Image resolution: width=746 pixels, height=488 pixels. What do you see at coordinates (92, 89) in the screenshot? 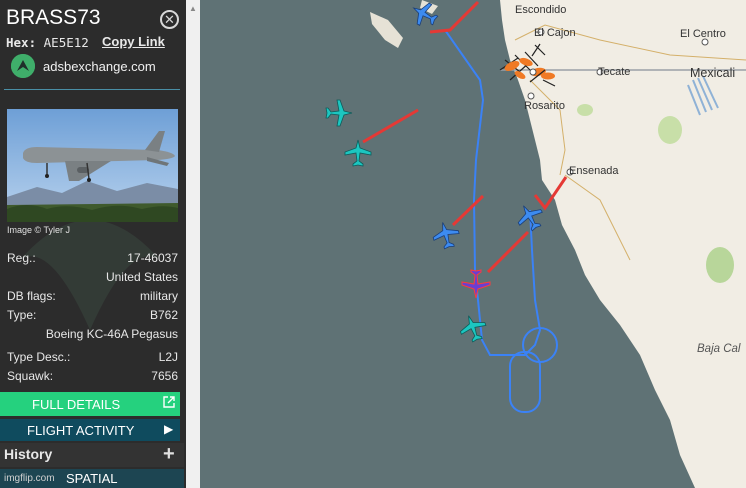
I see `divider` at bounding box center [92, 89].